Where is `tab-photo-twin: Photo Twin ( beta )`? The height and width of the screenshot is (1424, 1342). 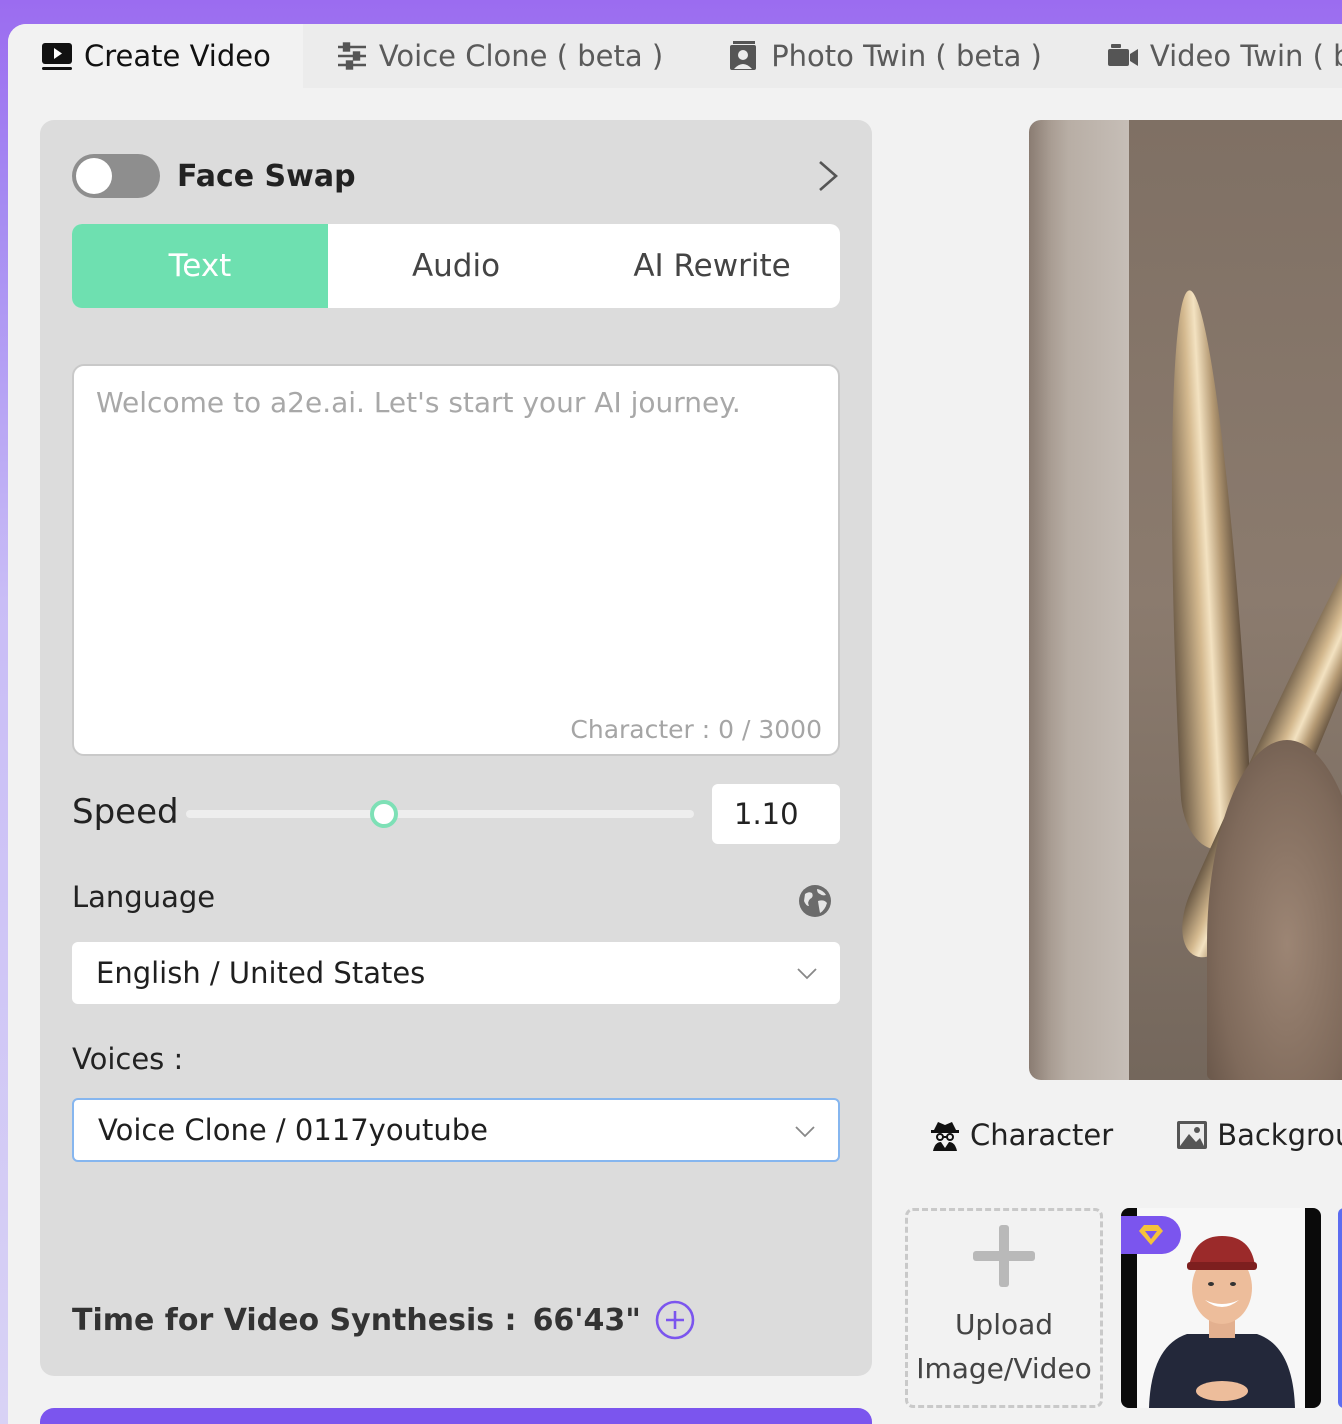
tab-photo-twin: Photo Twin ( beta ) is located at coordinates (884, 56).